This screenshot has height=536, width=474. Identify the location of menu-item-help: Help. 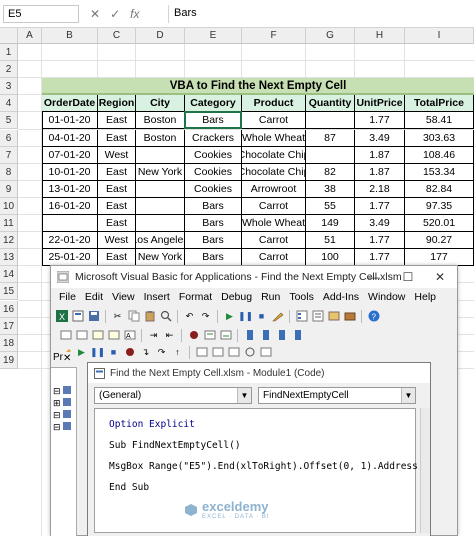
(425, 297).